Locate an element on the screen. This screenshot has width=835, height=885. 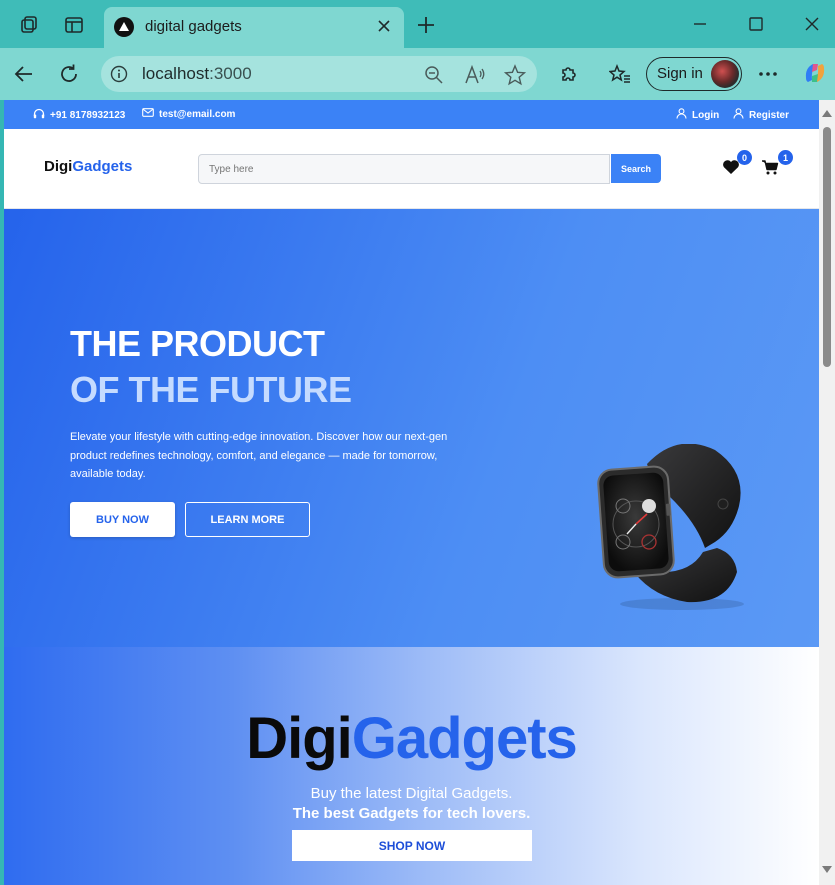
browser-tab-bar: digital gadgets is located at coordinates (417, 24).